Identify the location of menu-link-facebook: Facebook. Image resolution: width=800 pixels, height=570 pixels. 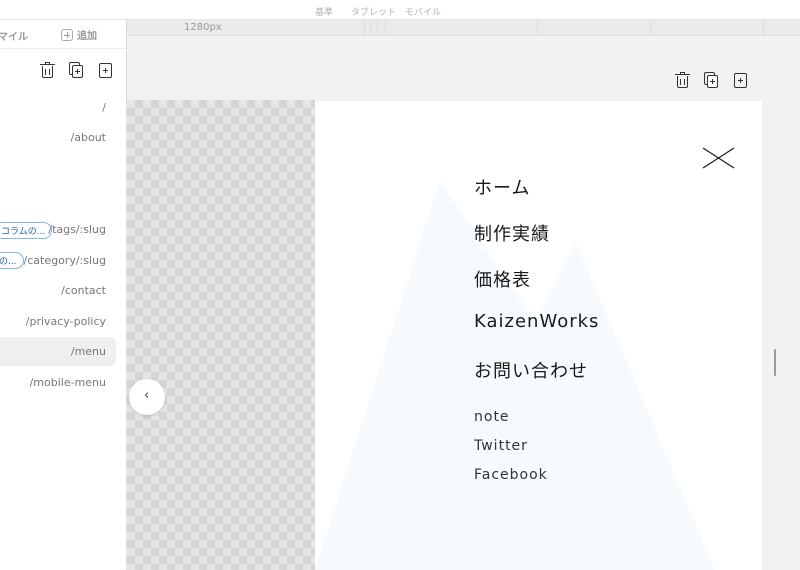
(511, 475).